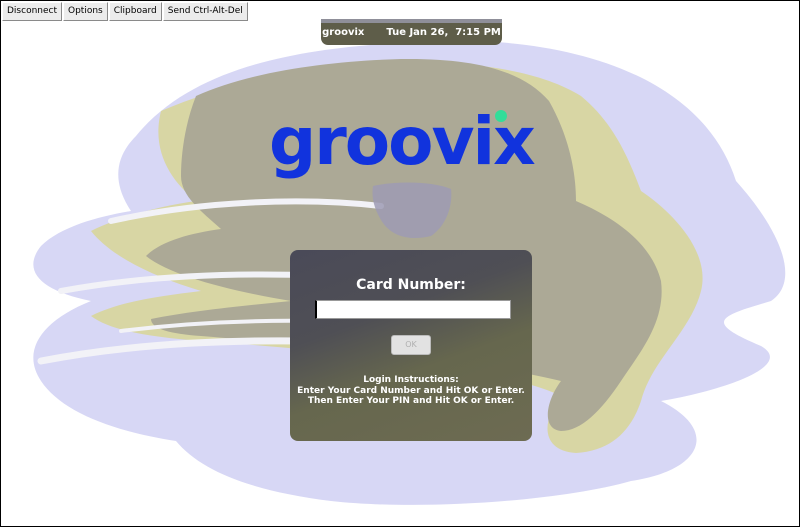 Image resolution: width=800 pixels, height=527 pixels. I want to click on options-button: Options, so click(85, 11).